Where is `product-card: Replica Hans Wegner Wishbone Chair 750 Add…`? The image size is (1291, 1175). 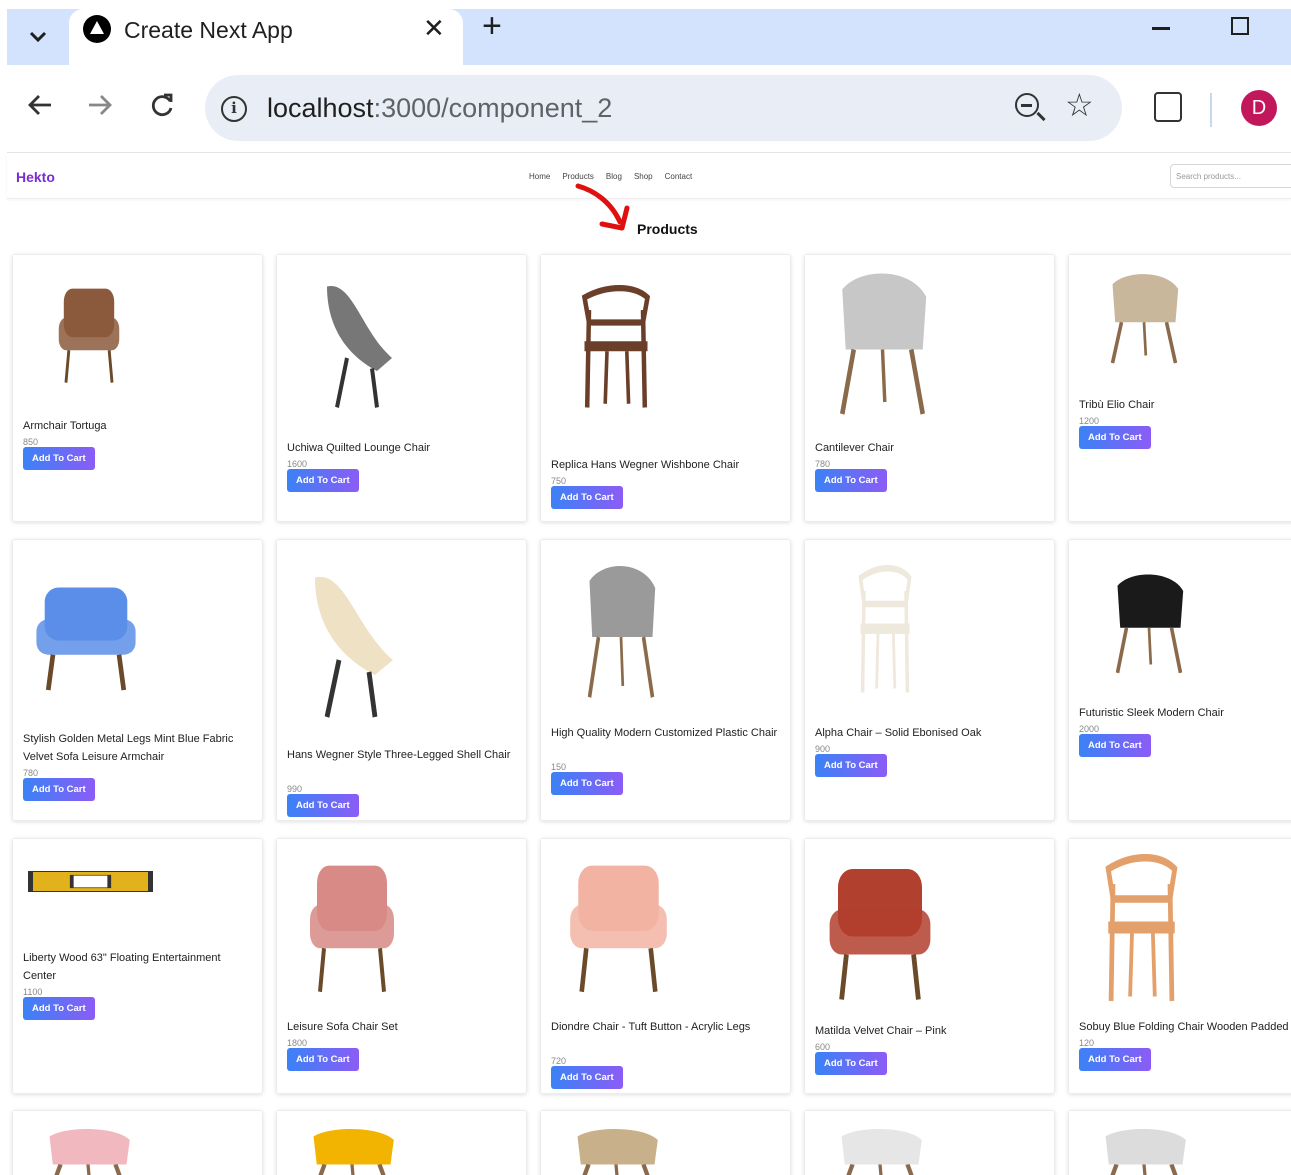
product-card: Replica Hans Wegner Wishbone Chair 750 Add… is located at coordinates (665, 388).